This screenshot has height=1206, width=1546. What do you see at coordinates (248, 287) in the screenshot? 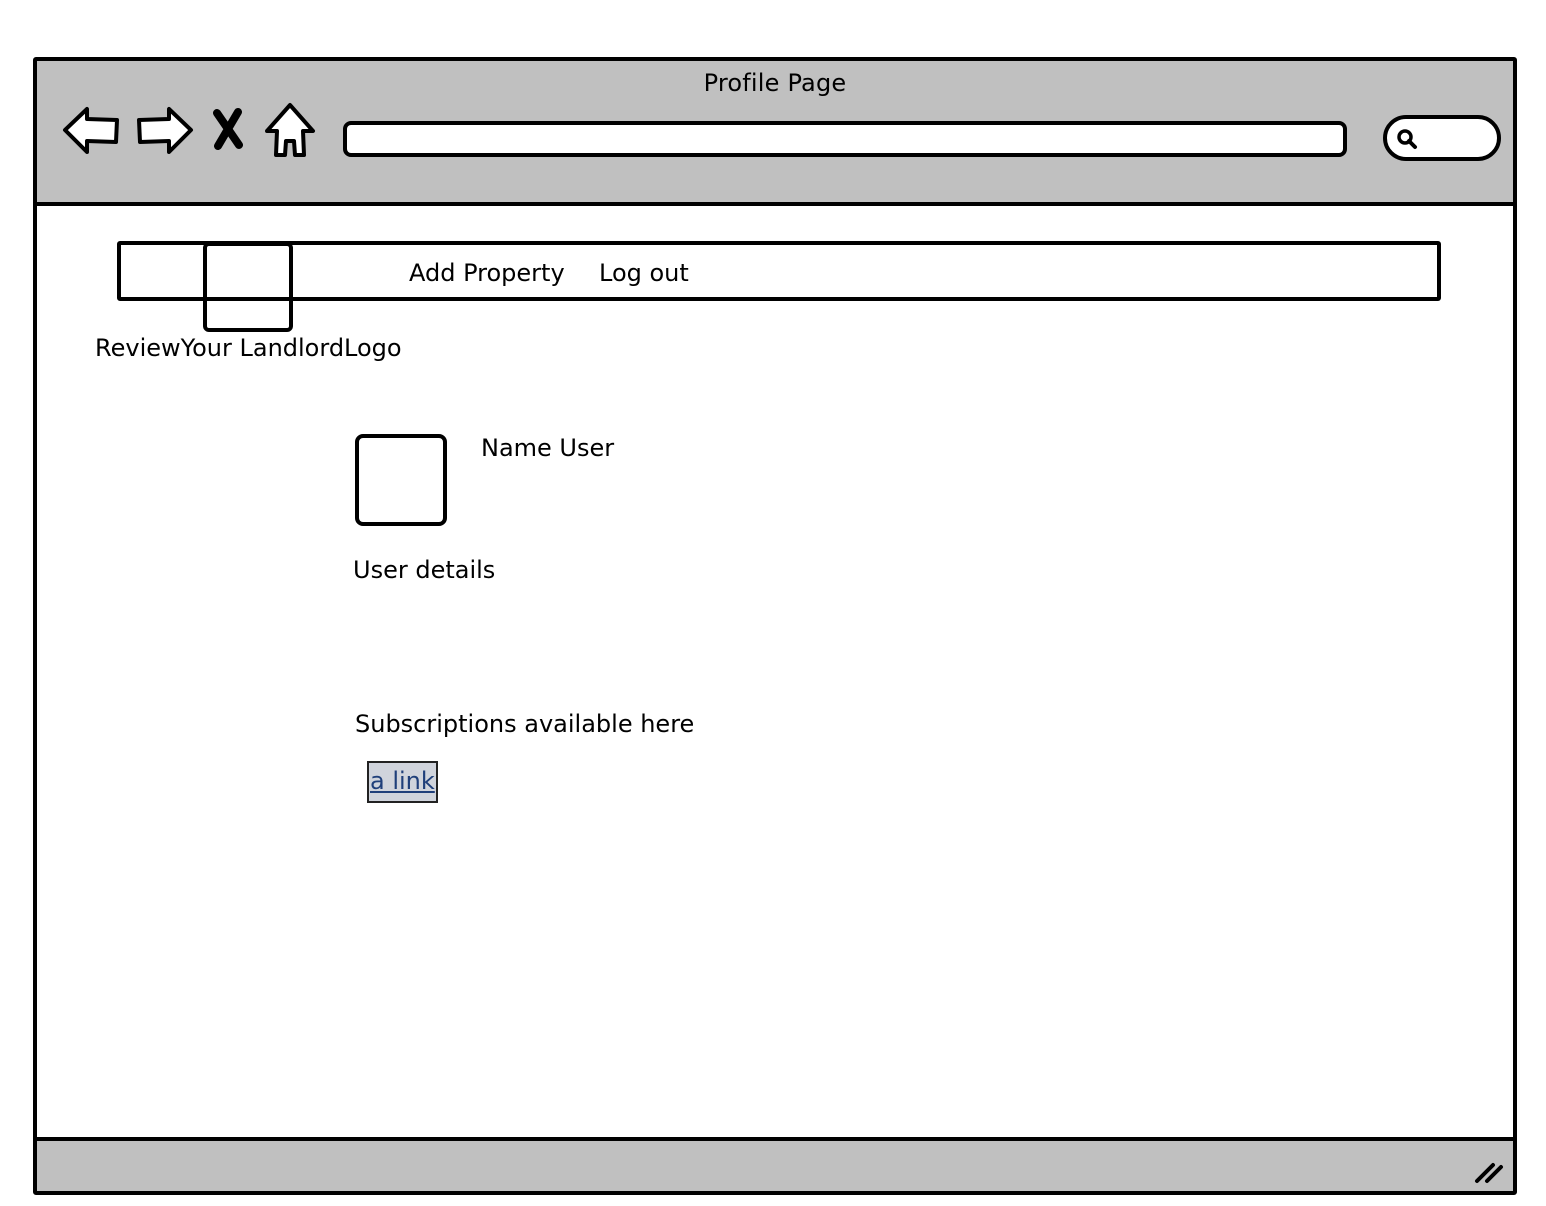
I see `site-logo` at bounding box center [248, 287].